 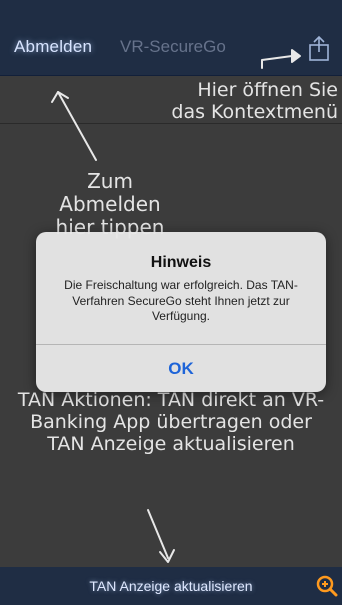 I want to click on zoom-icon, so click(x=327, y=586).